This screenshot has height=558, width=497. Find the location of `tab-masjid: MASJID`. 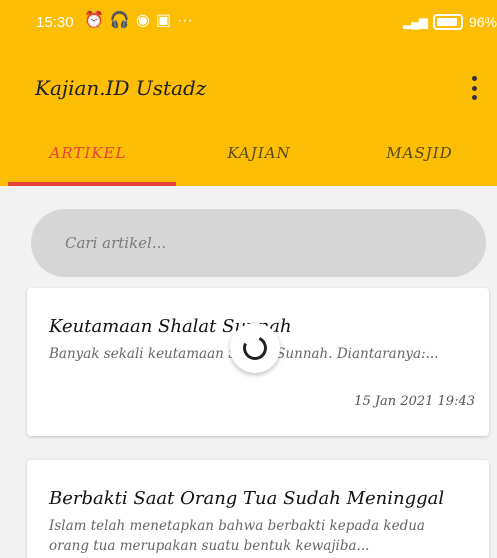

tab-masjid: MASJID is located at coordinates (419, 159).